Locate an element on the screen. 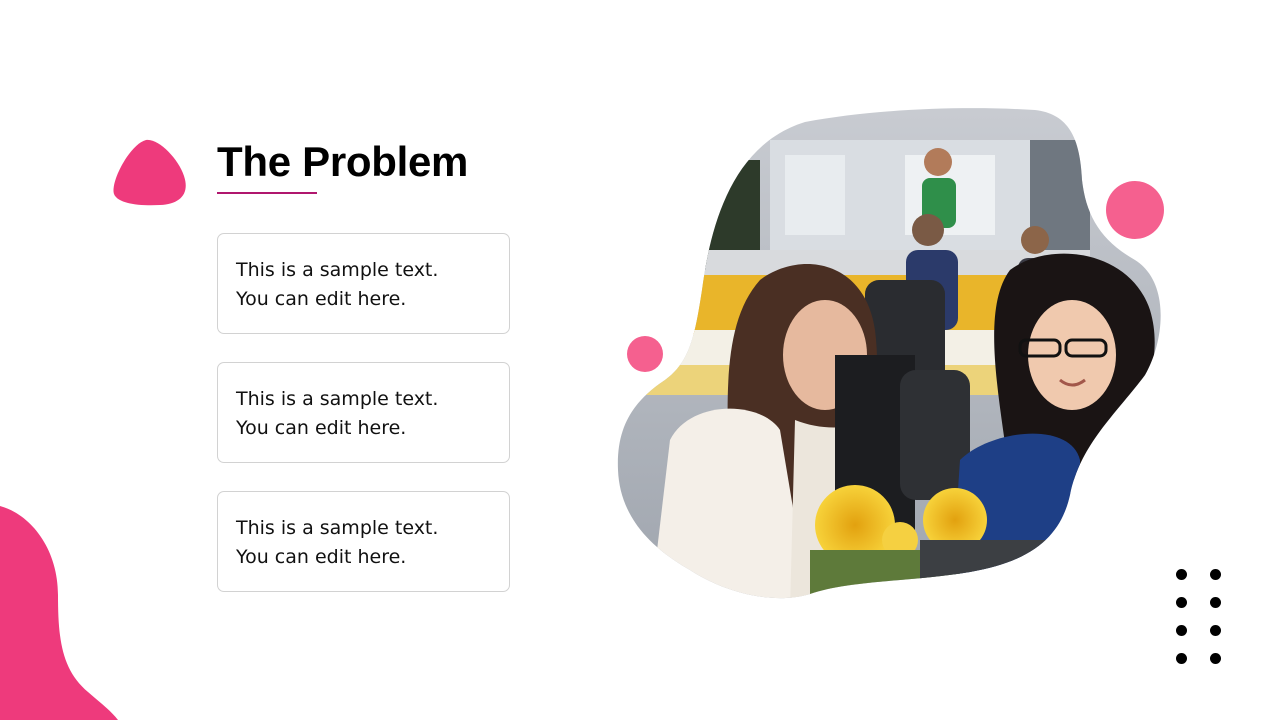  pink-circle-small is located at coordinates (645, 354).